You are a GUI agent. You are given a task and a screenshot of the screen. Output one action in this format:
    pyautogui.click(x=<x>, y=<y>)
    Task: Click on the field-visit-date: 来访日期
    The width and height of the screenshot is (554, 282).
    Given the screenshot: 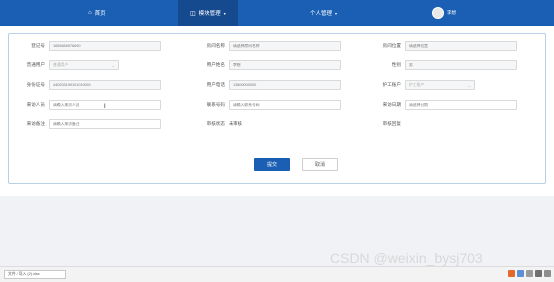 What is the action you would take?
    pyautogui.click(x=441, y=105)
    